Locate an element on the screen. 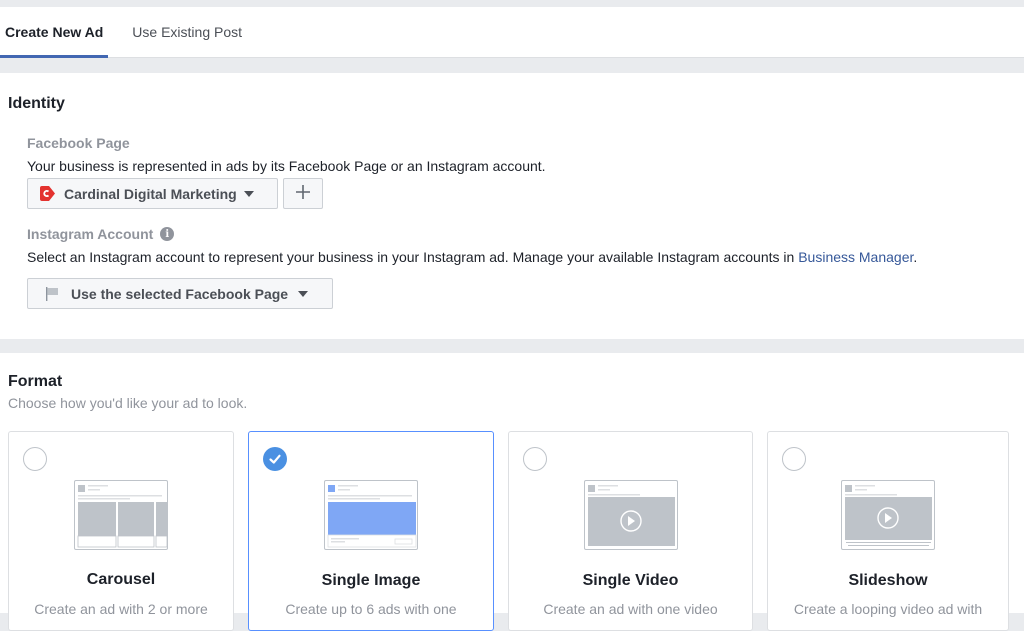  format-option-description: Create up to 6 ads with one is located at coordinates (371, 609).